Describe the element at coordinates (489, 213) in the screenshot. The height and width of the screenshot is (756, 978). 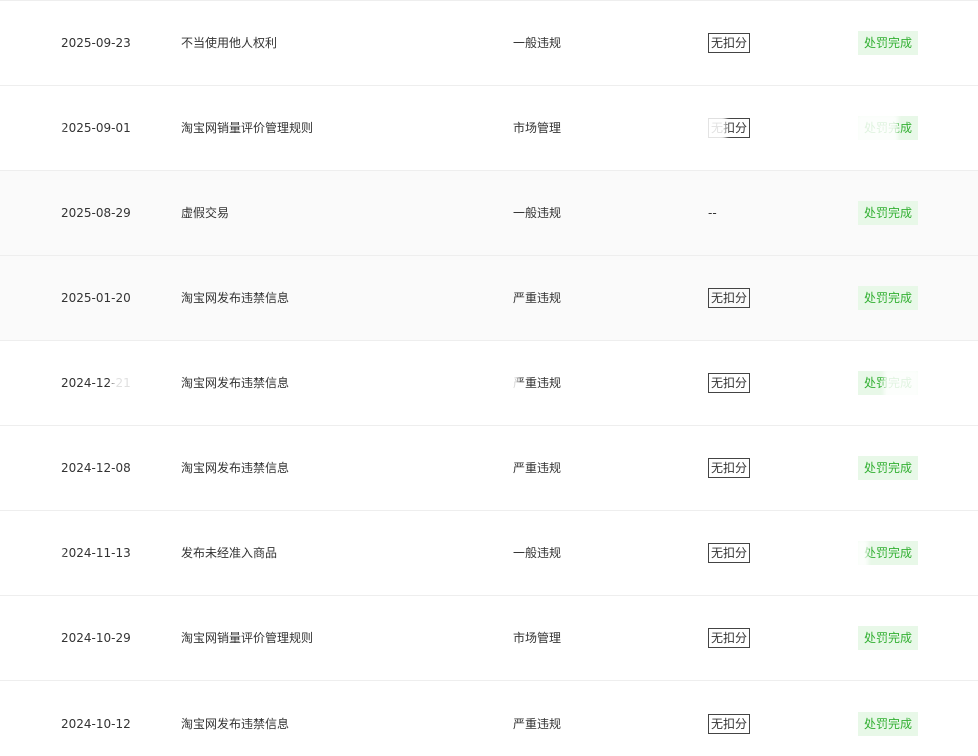
I see `table-row: 2025-08-29 虚假交易 一般违规 -- 处罚完成` at that location.